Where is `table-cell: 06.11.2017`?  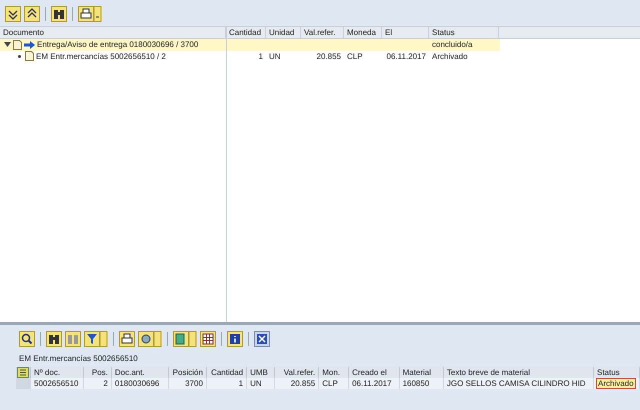 table-cell: 06.11.2017 is located at coordinates (372, 383).